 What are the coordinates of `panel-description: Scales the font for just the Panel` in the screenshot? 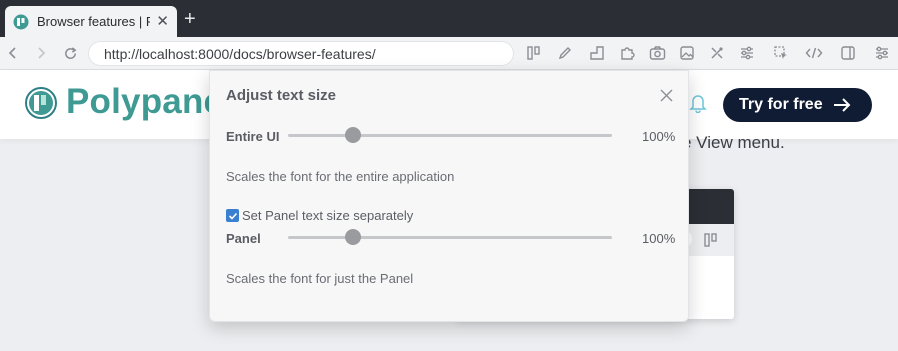 It's located at (320, 278).